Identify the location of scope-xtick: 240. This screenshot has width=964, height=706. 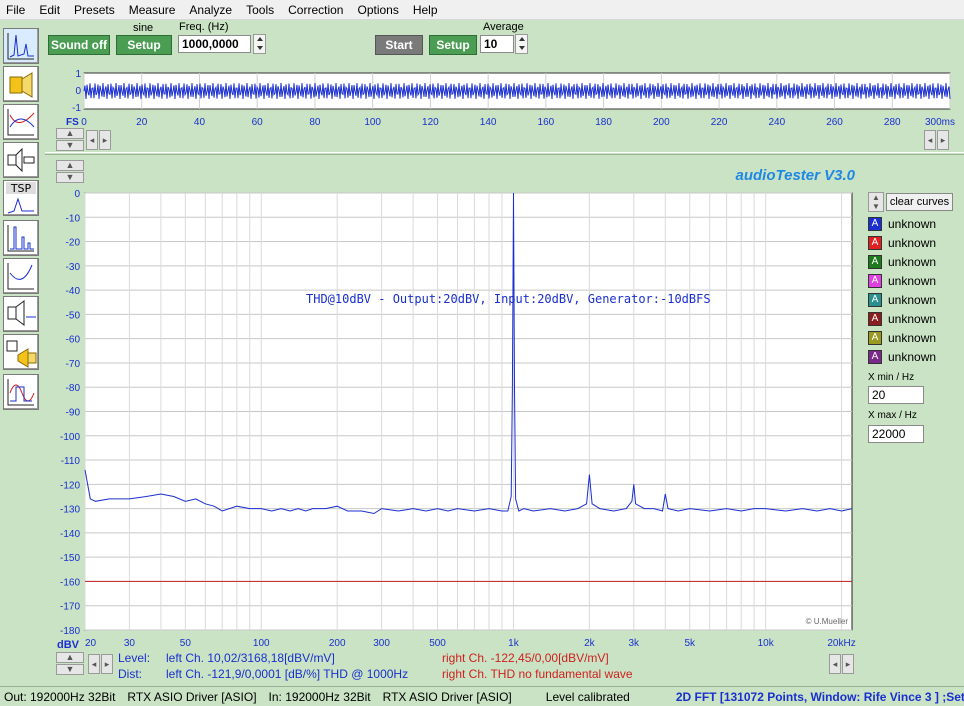
(776, 122).